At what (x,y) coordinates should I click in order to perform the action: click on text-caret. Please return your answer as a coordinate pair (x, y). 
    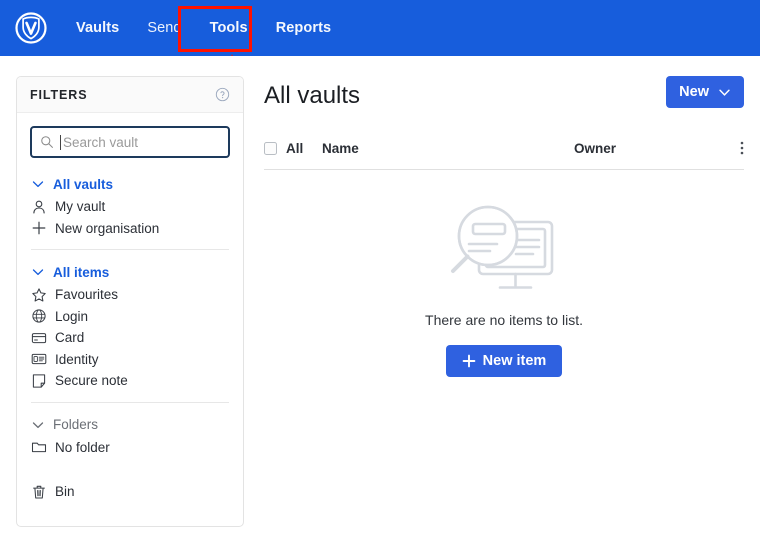
    Looking at the image, I should click on (60, 142).